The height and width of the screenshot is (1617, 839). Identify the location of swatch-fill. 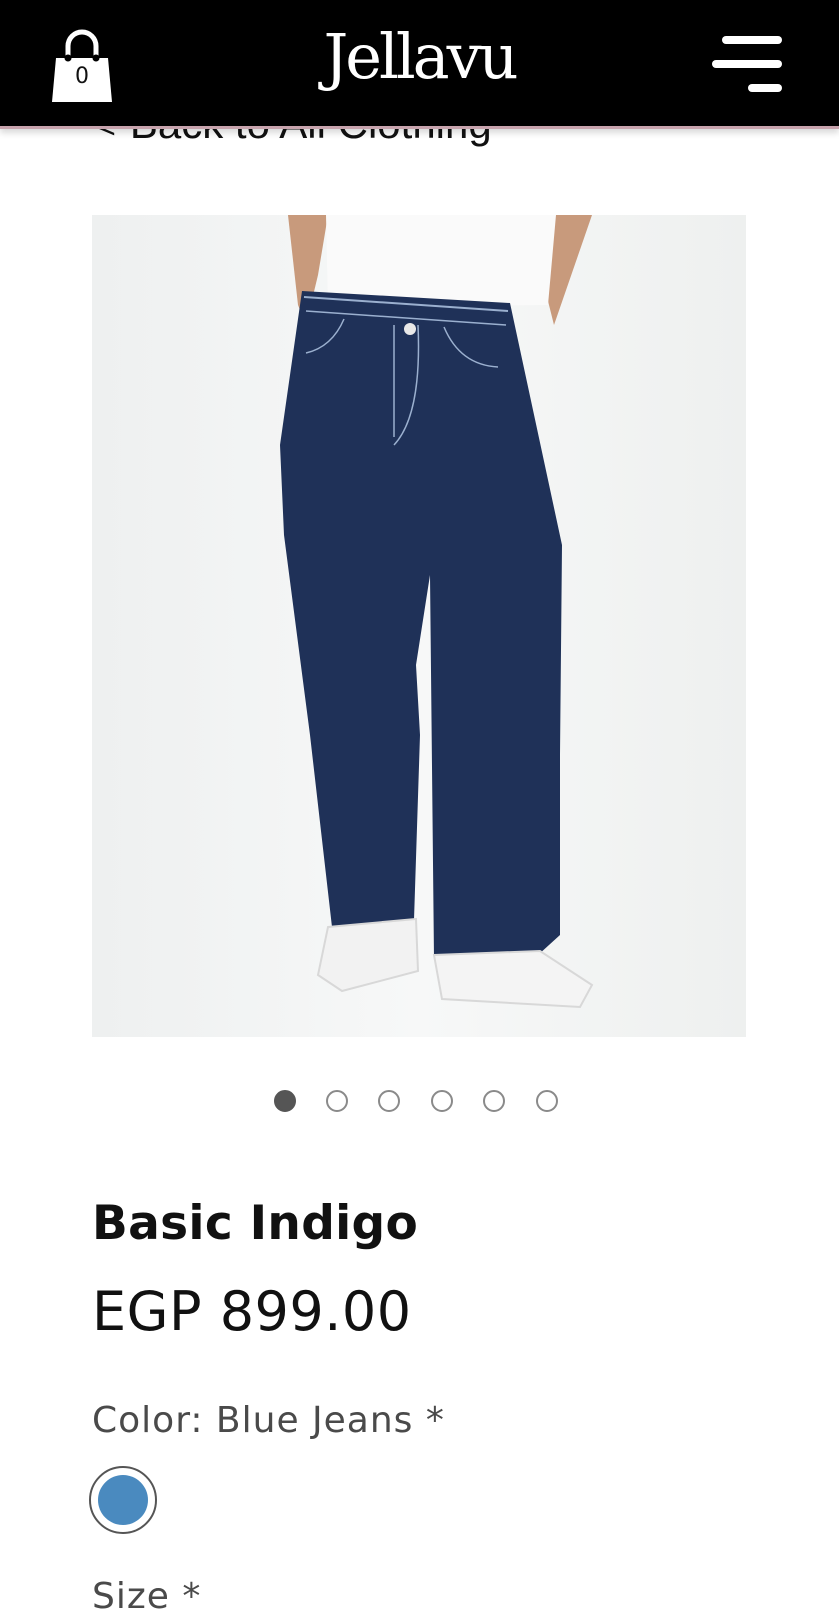
(123, 1500).